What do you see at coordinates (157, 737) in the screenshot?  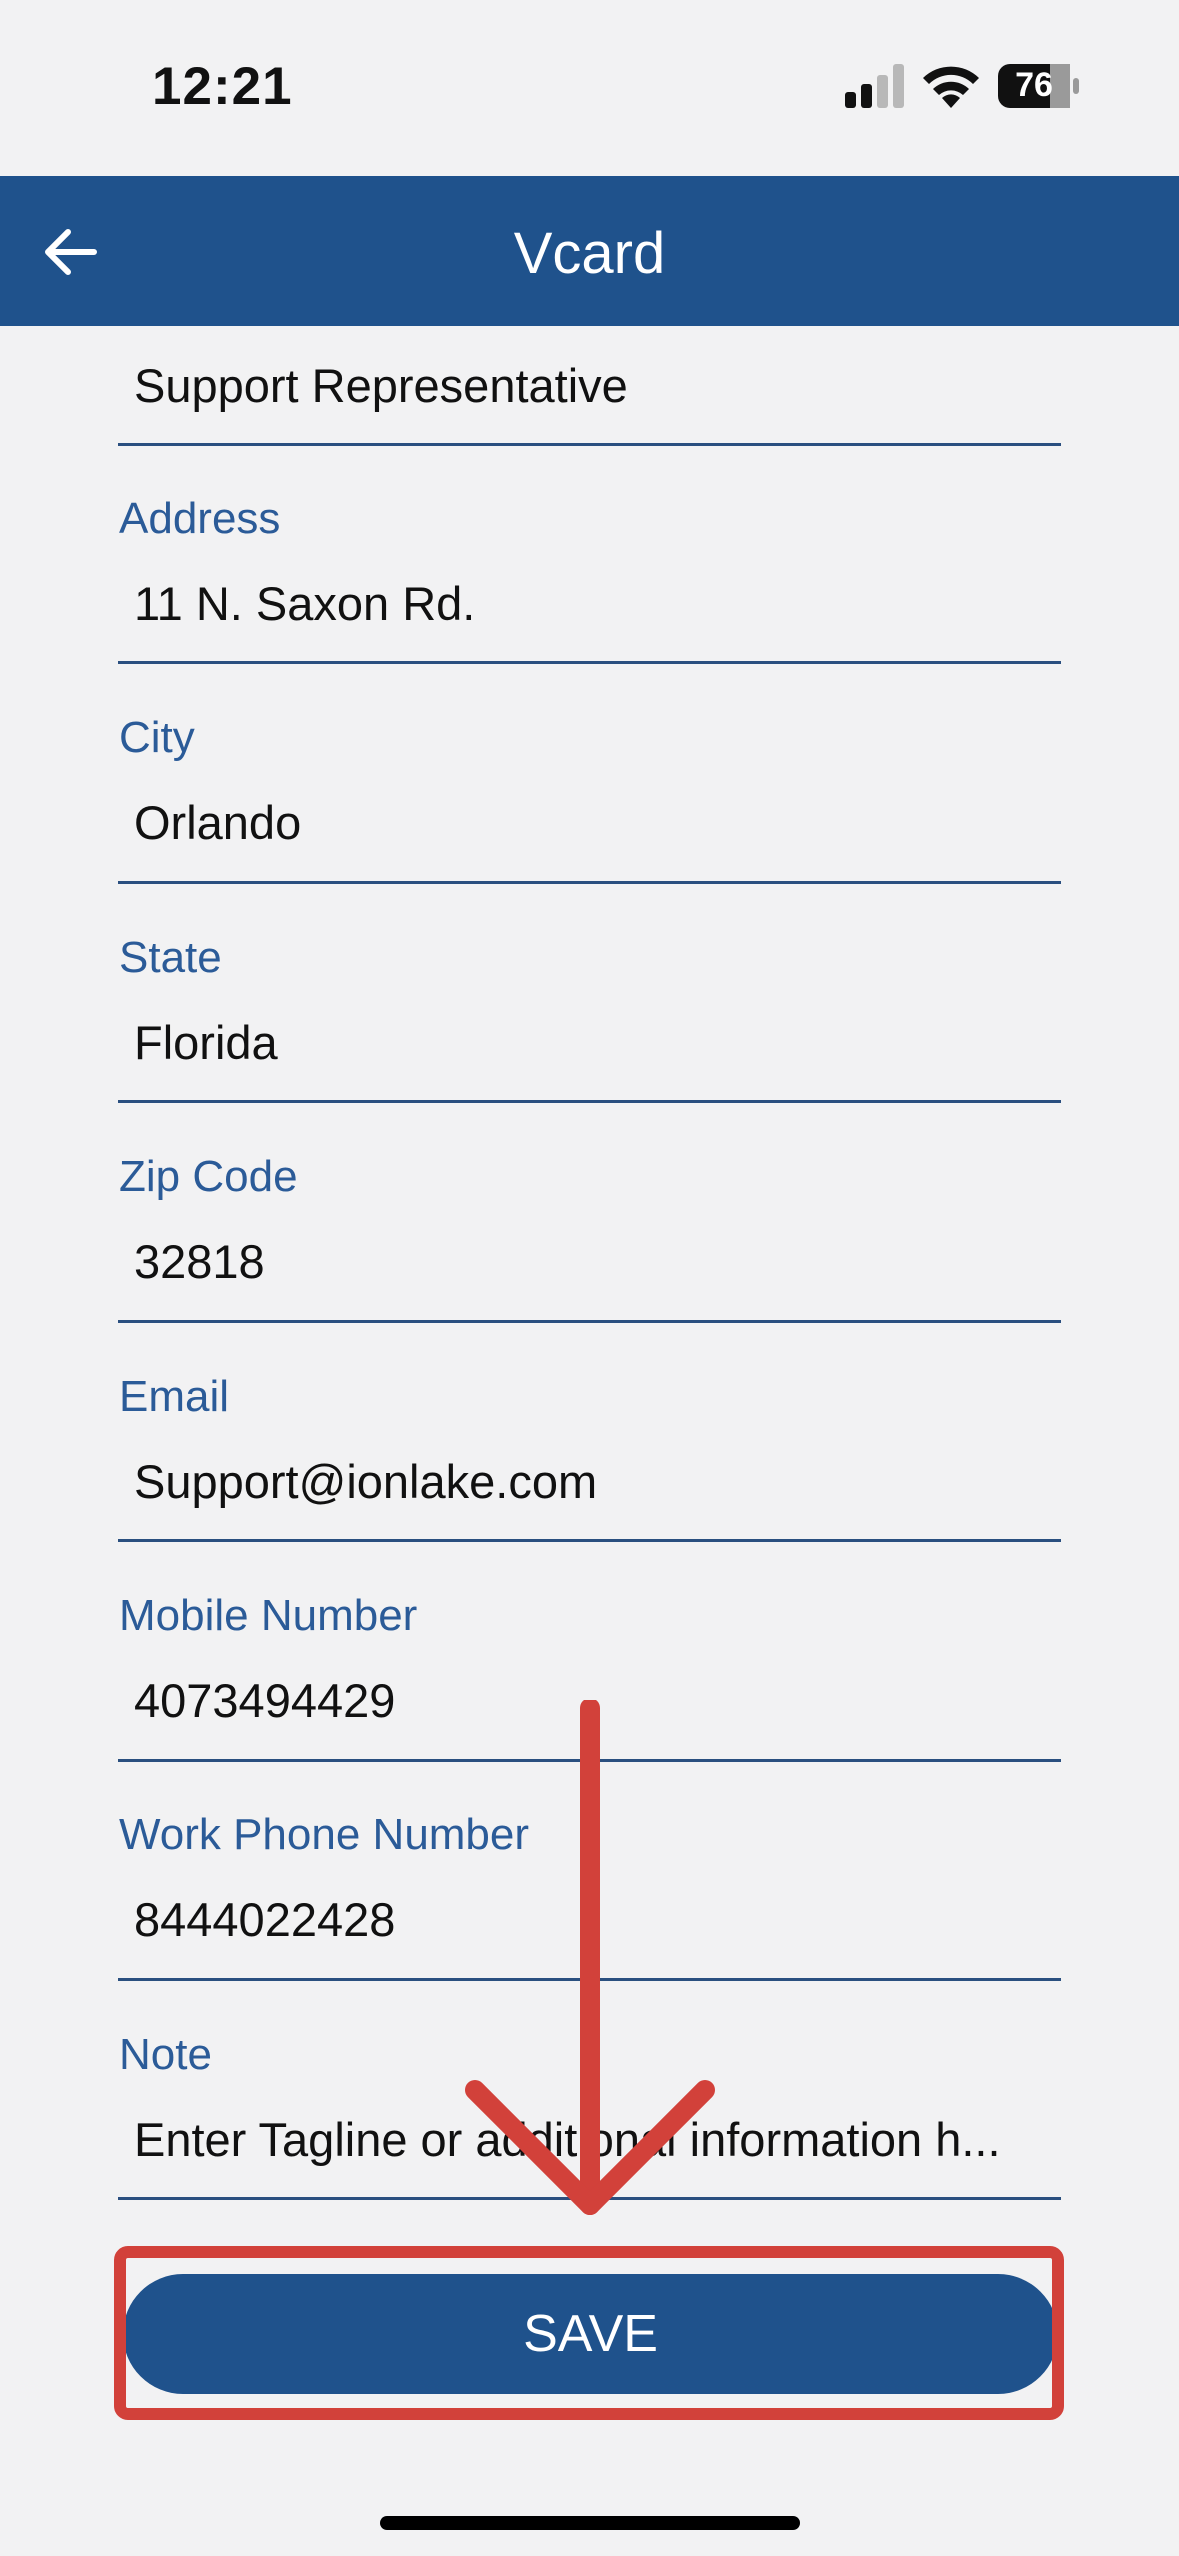 I see `city-label: City` at bounding box center [157, 737].